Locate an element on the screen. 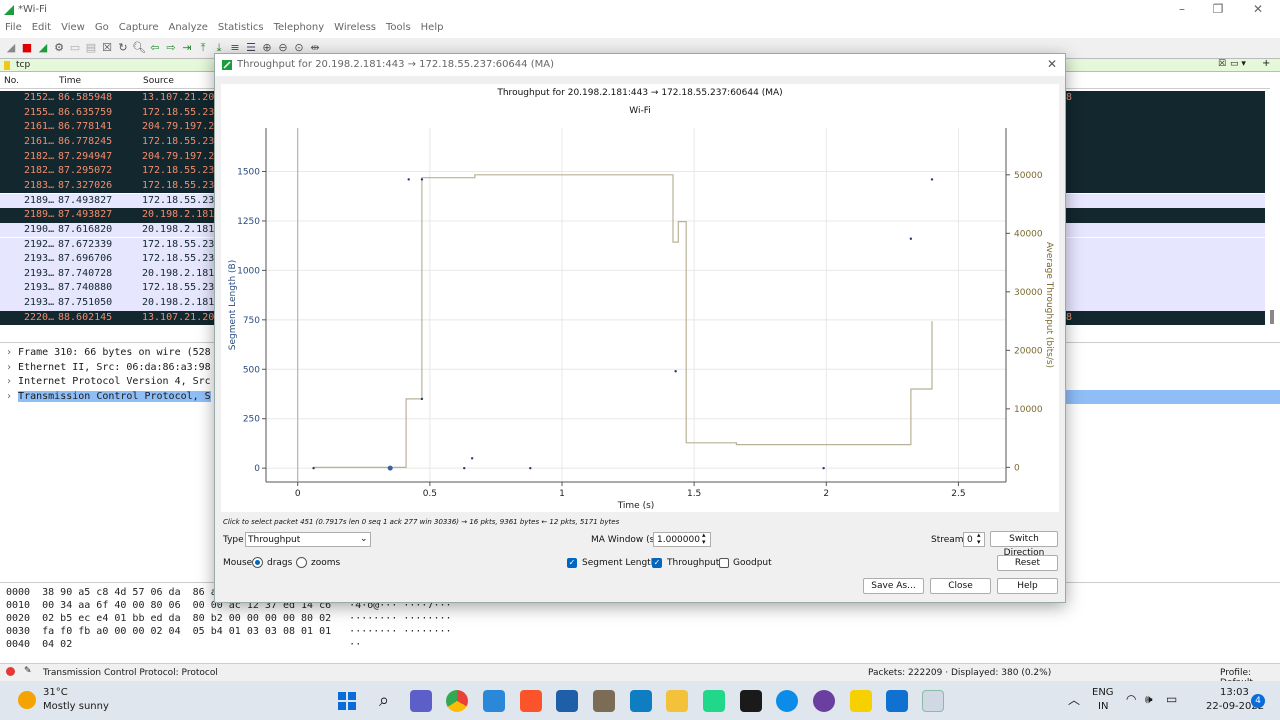 This screenshot has width=1280, height=720. segment-length-checkbox: ✓ is located at coordinates (572, 563).